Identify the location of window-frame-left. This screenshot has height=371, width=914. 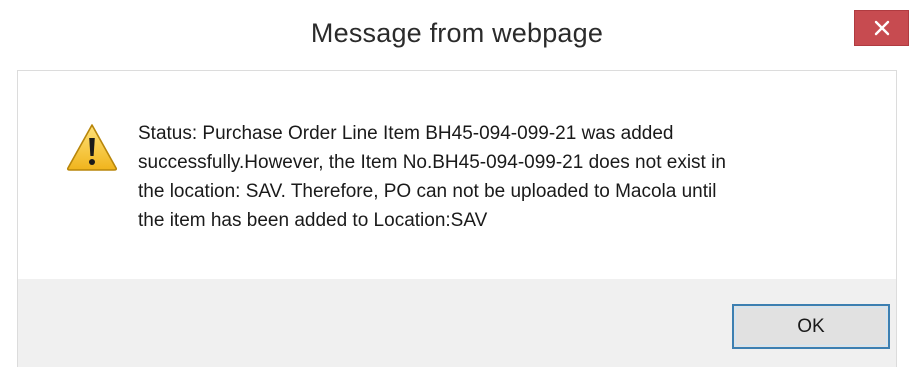
(8, 220).